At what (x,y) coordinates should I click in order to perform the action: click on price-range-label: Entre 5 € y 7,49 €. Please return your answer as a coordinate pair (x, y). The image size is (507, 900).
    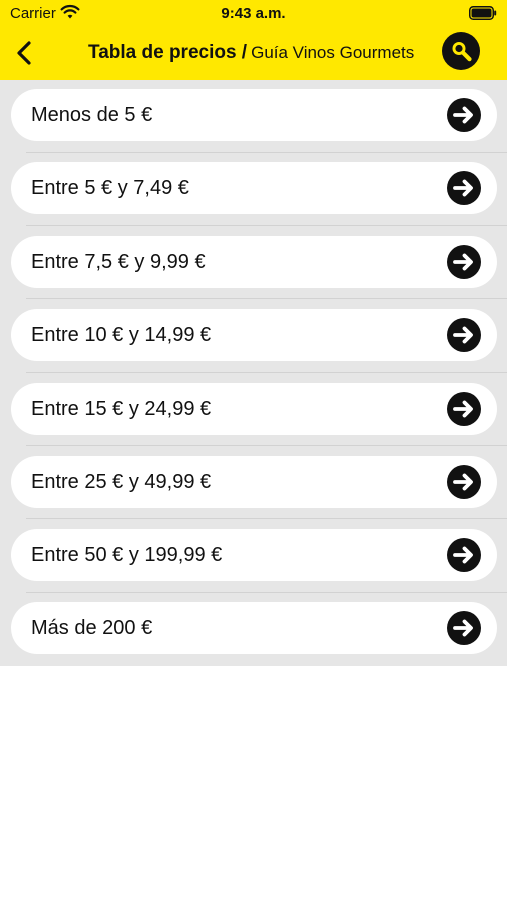
    Looking at the image, I should click on (110, 188).